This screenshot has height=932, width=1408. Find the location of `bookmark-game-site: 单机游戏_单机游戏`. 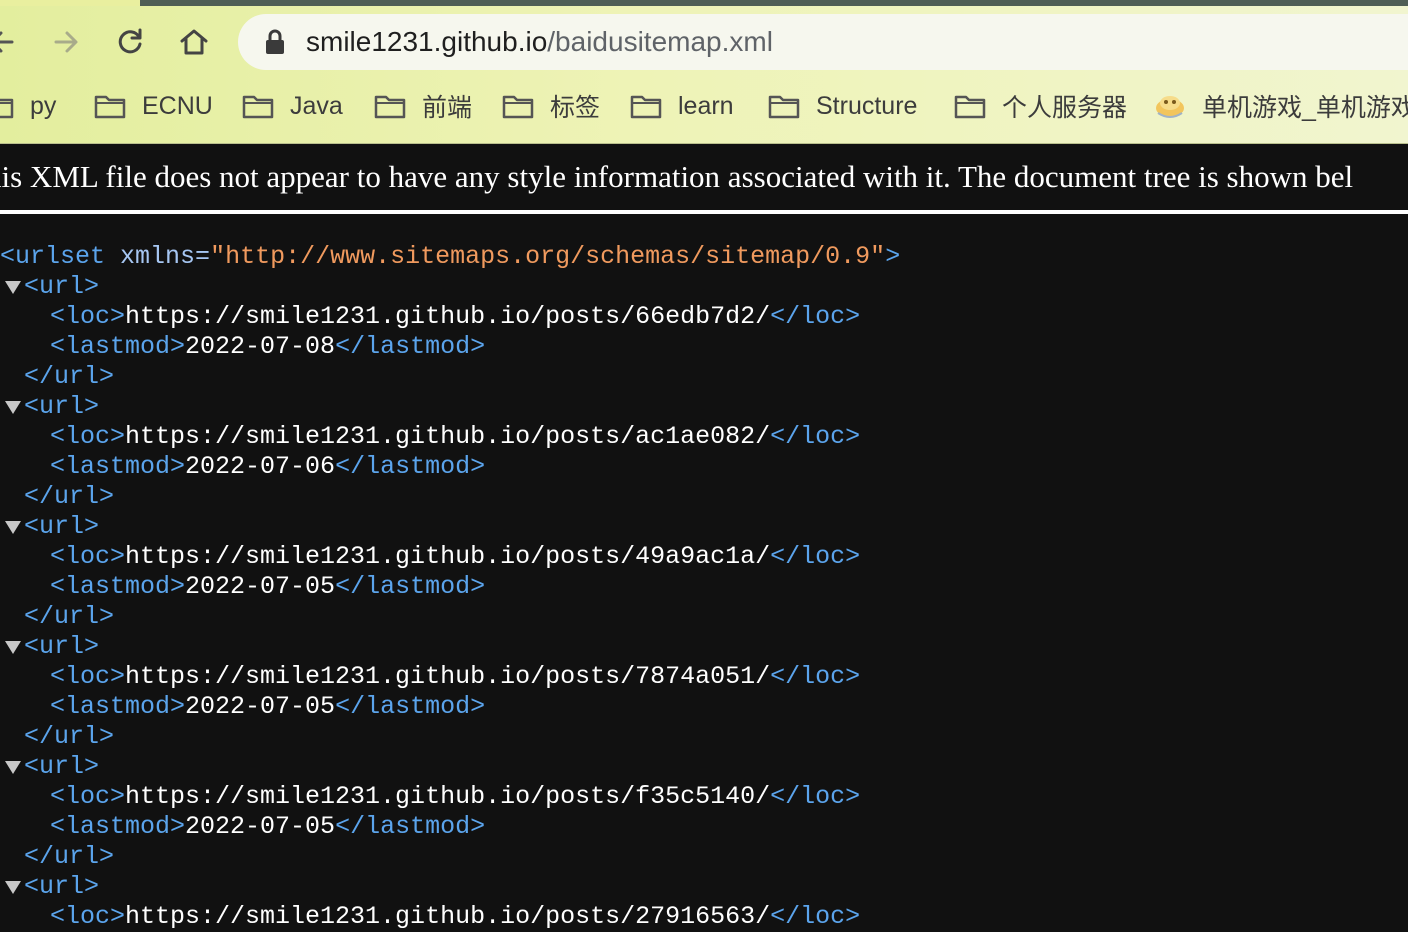

bookmark-game-site: 单机游戏_单机游戏 is located at coordinates (1281, 106).